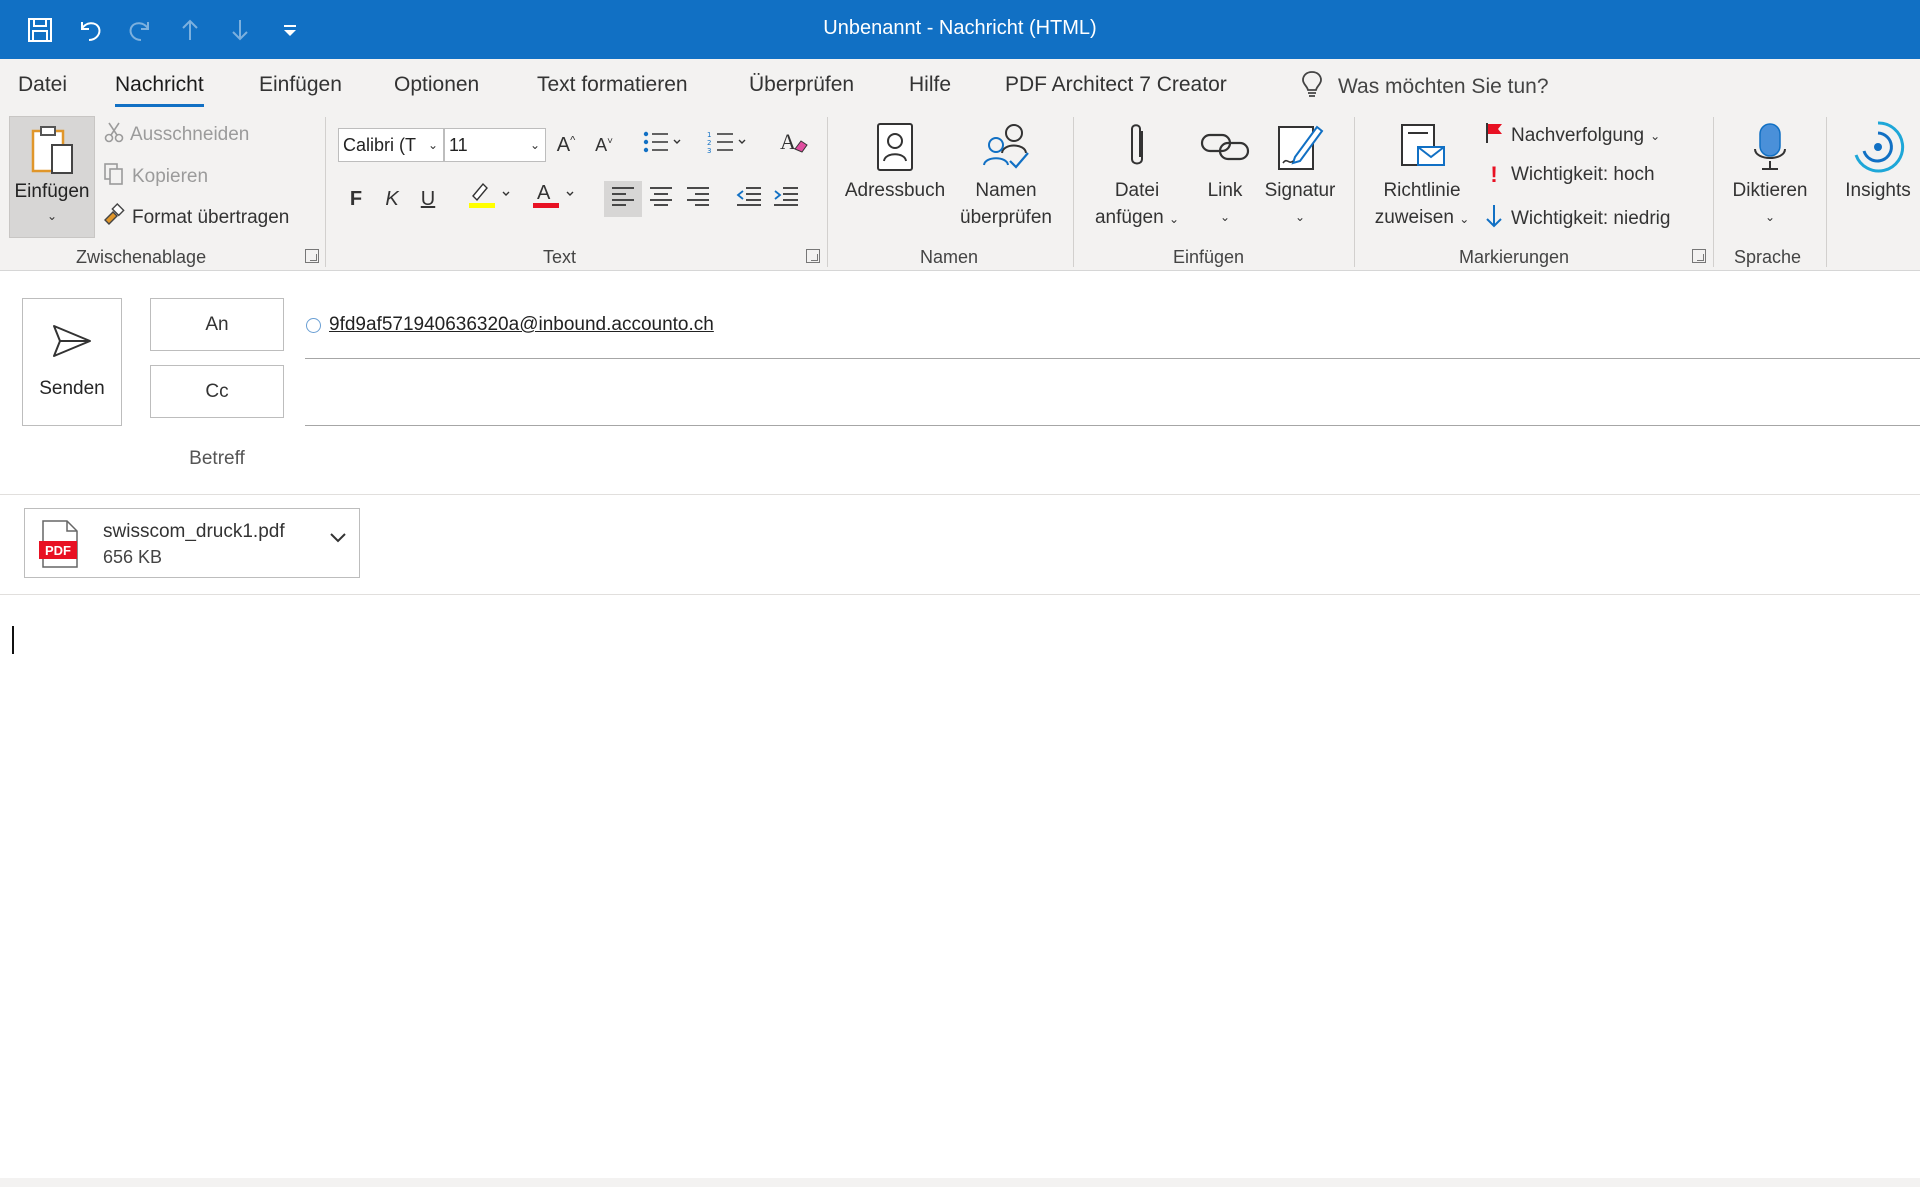 The image size is (1920, 1187). What do you see at coordinates (1770, 175) in the screenshot?
I see `dictate-button: Diktieren ⌄` at bounding box center [1770, 175].